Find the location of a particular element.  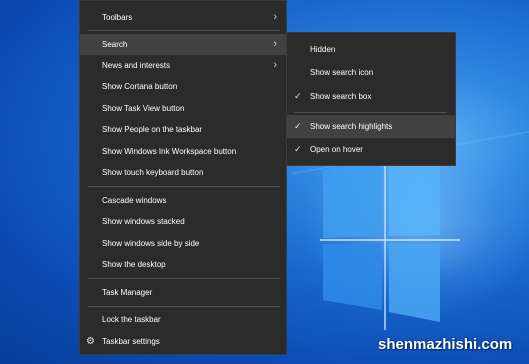

menu-item-lock-taskbar: Lock the taskbar is located at coordinates (183, 319).